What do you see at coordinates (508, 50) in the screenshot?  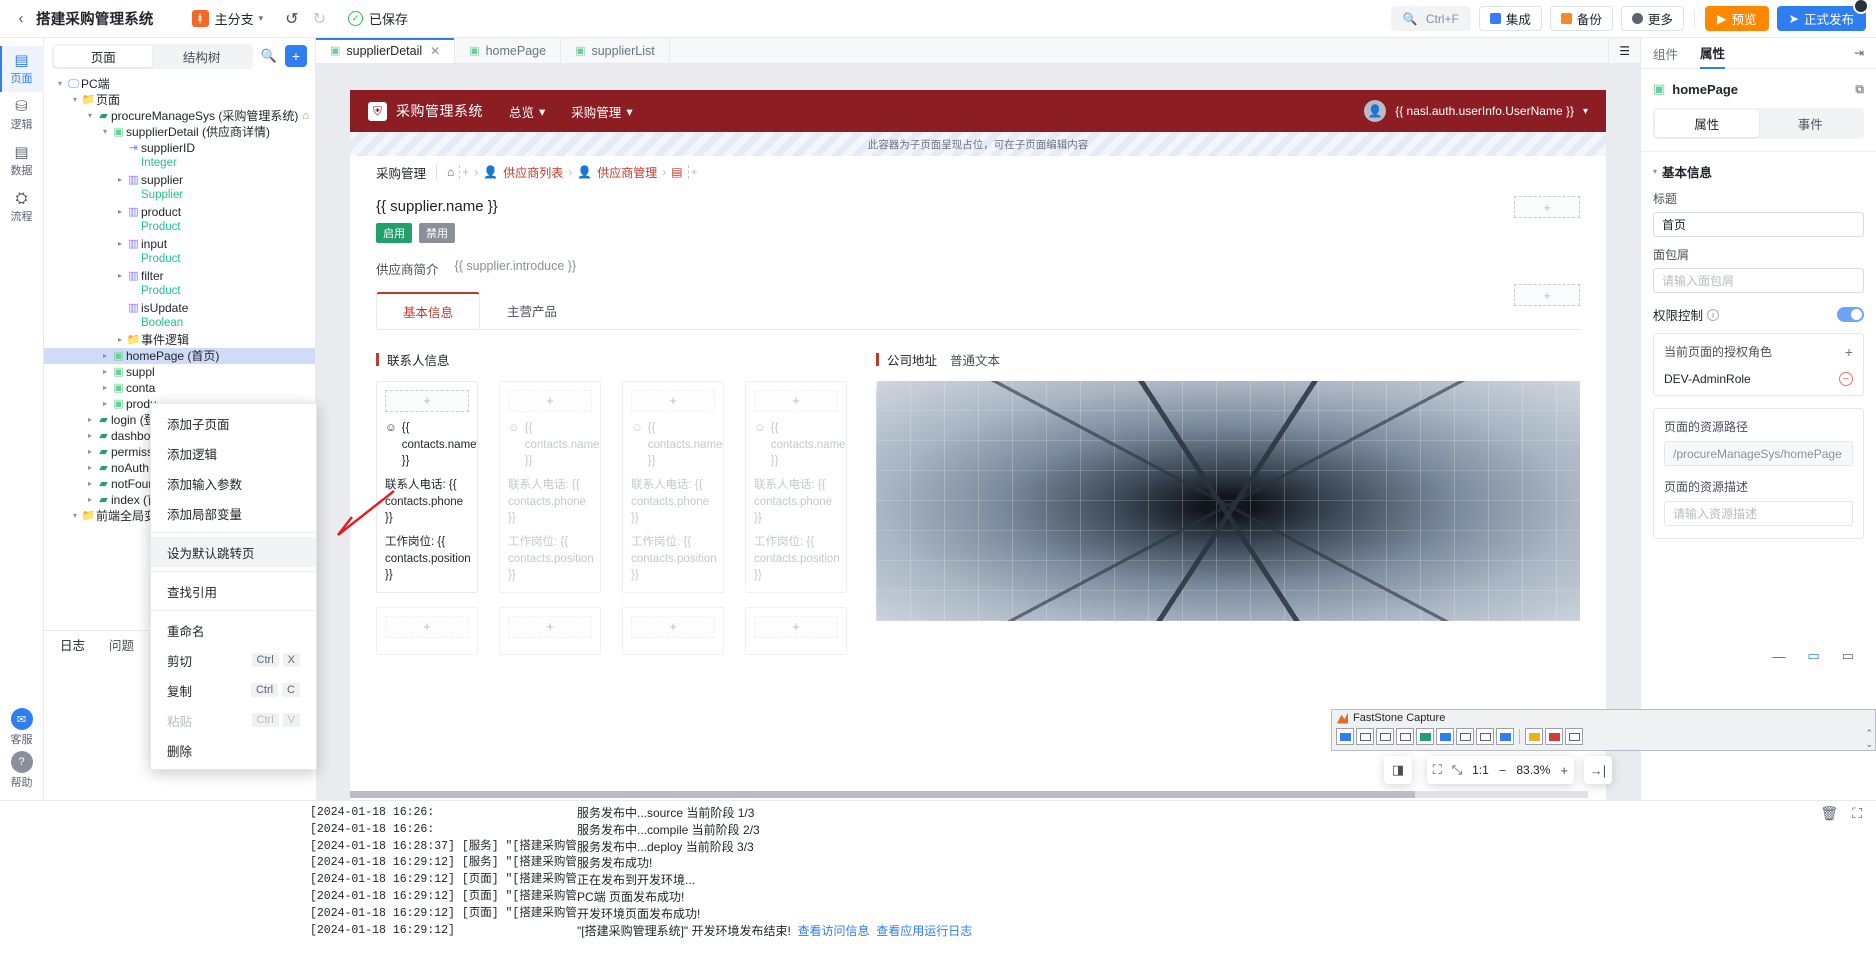 I see `editor-tab-homePage: ▣ homePage` at bounding box center [508, 50].